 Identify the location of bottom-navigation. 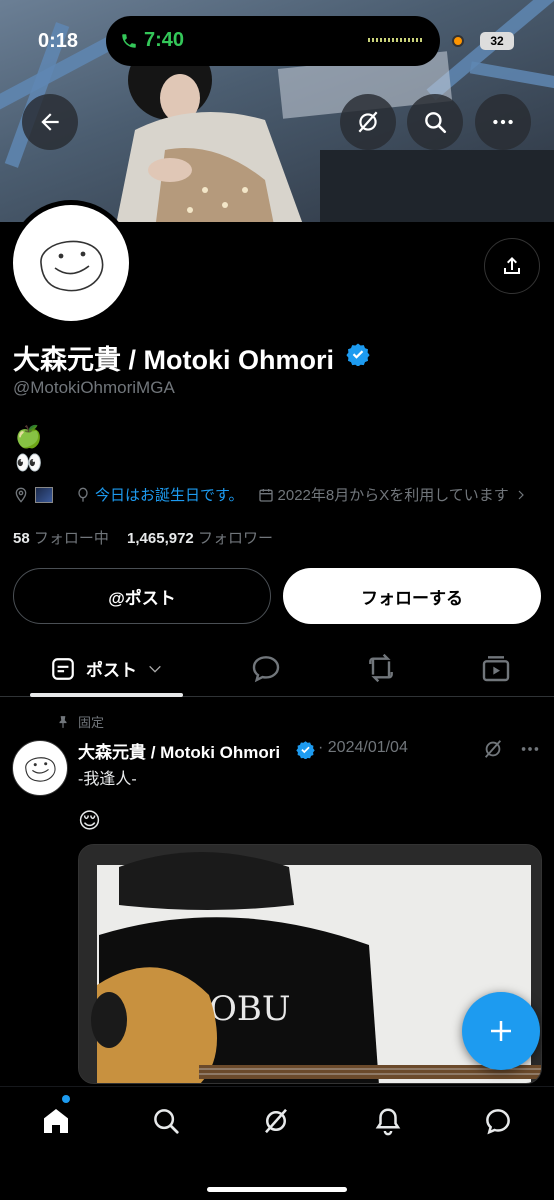
(277, 1143).